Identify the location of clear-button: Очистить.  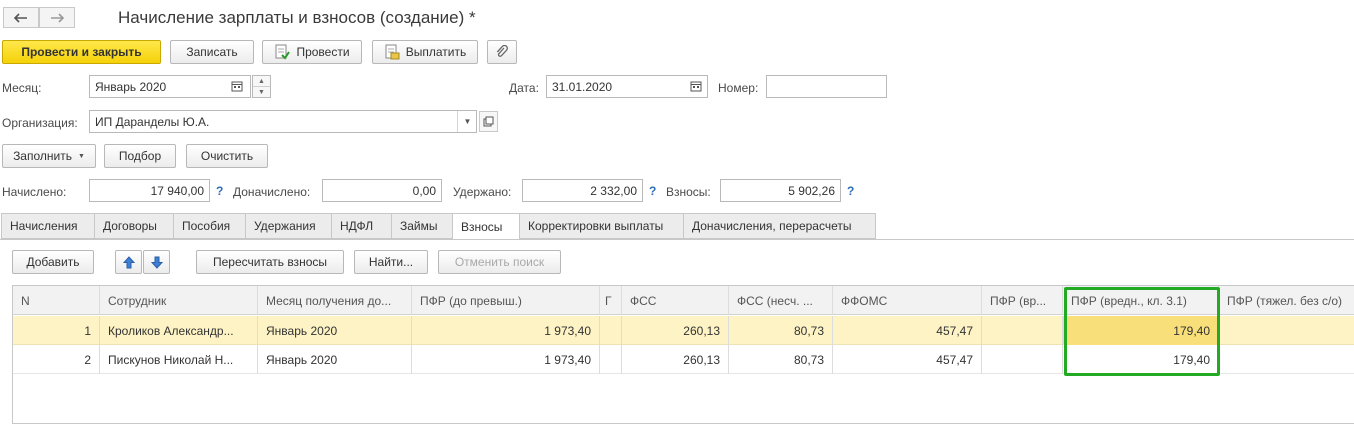
(227, 156).